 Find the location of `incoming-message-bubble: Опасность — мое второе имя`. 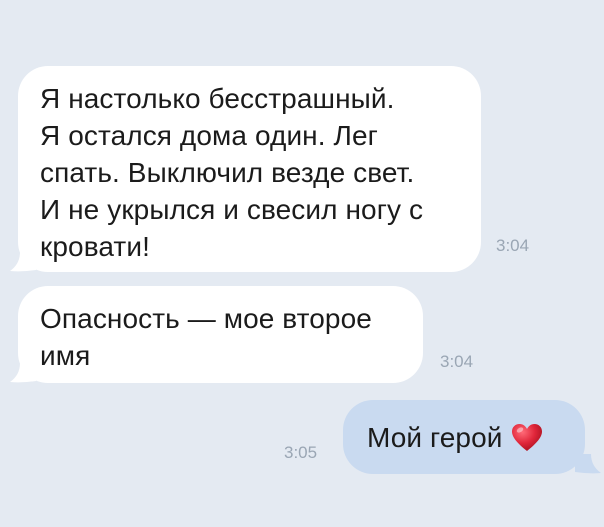

incoming-message-bubble: Опасность — мое второе имя is located at coordinates (220, 334).